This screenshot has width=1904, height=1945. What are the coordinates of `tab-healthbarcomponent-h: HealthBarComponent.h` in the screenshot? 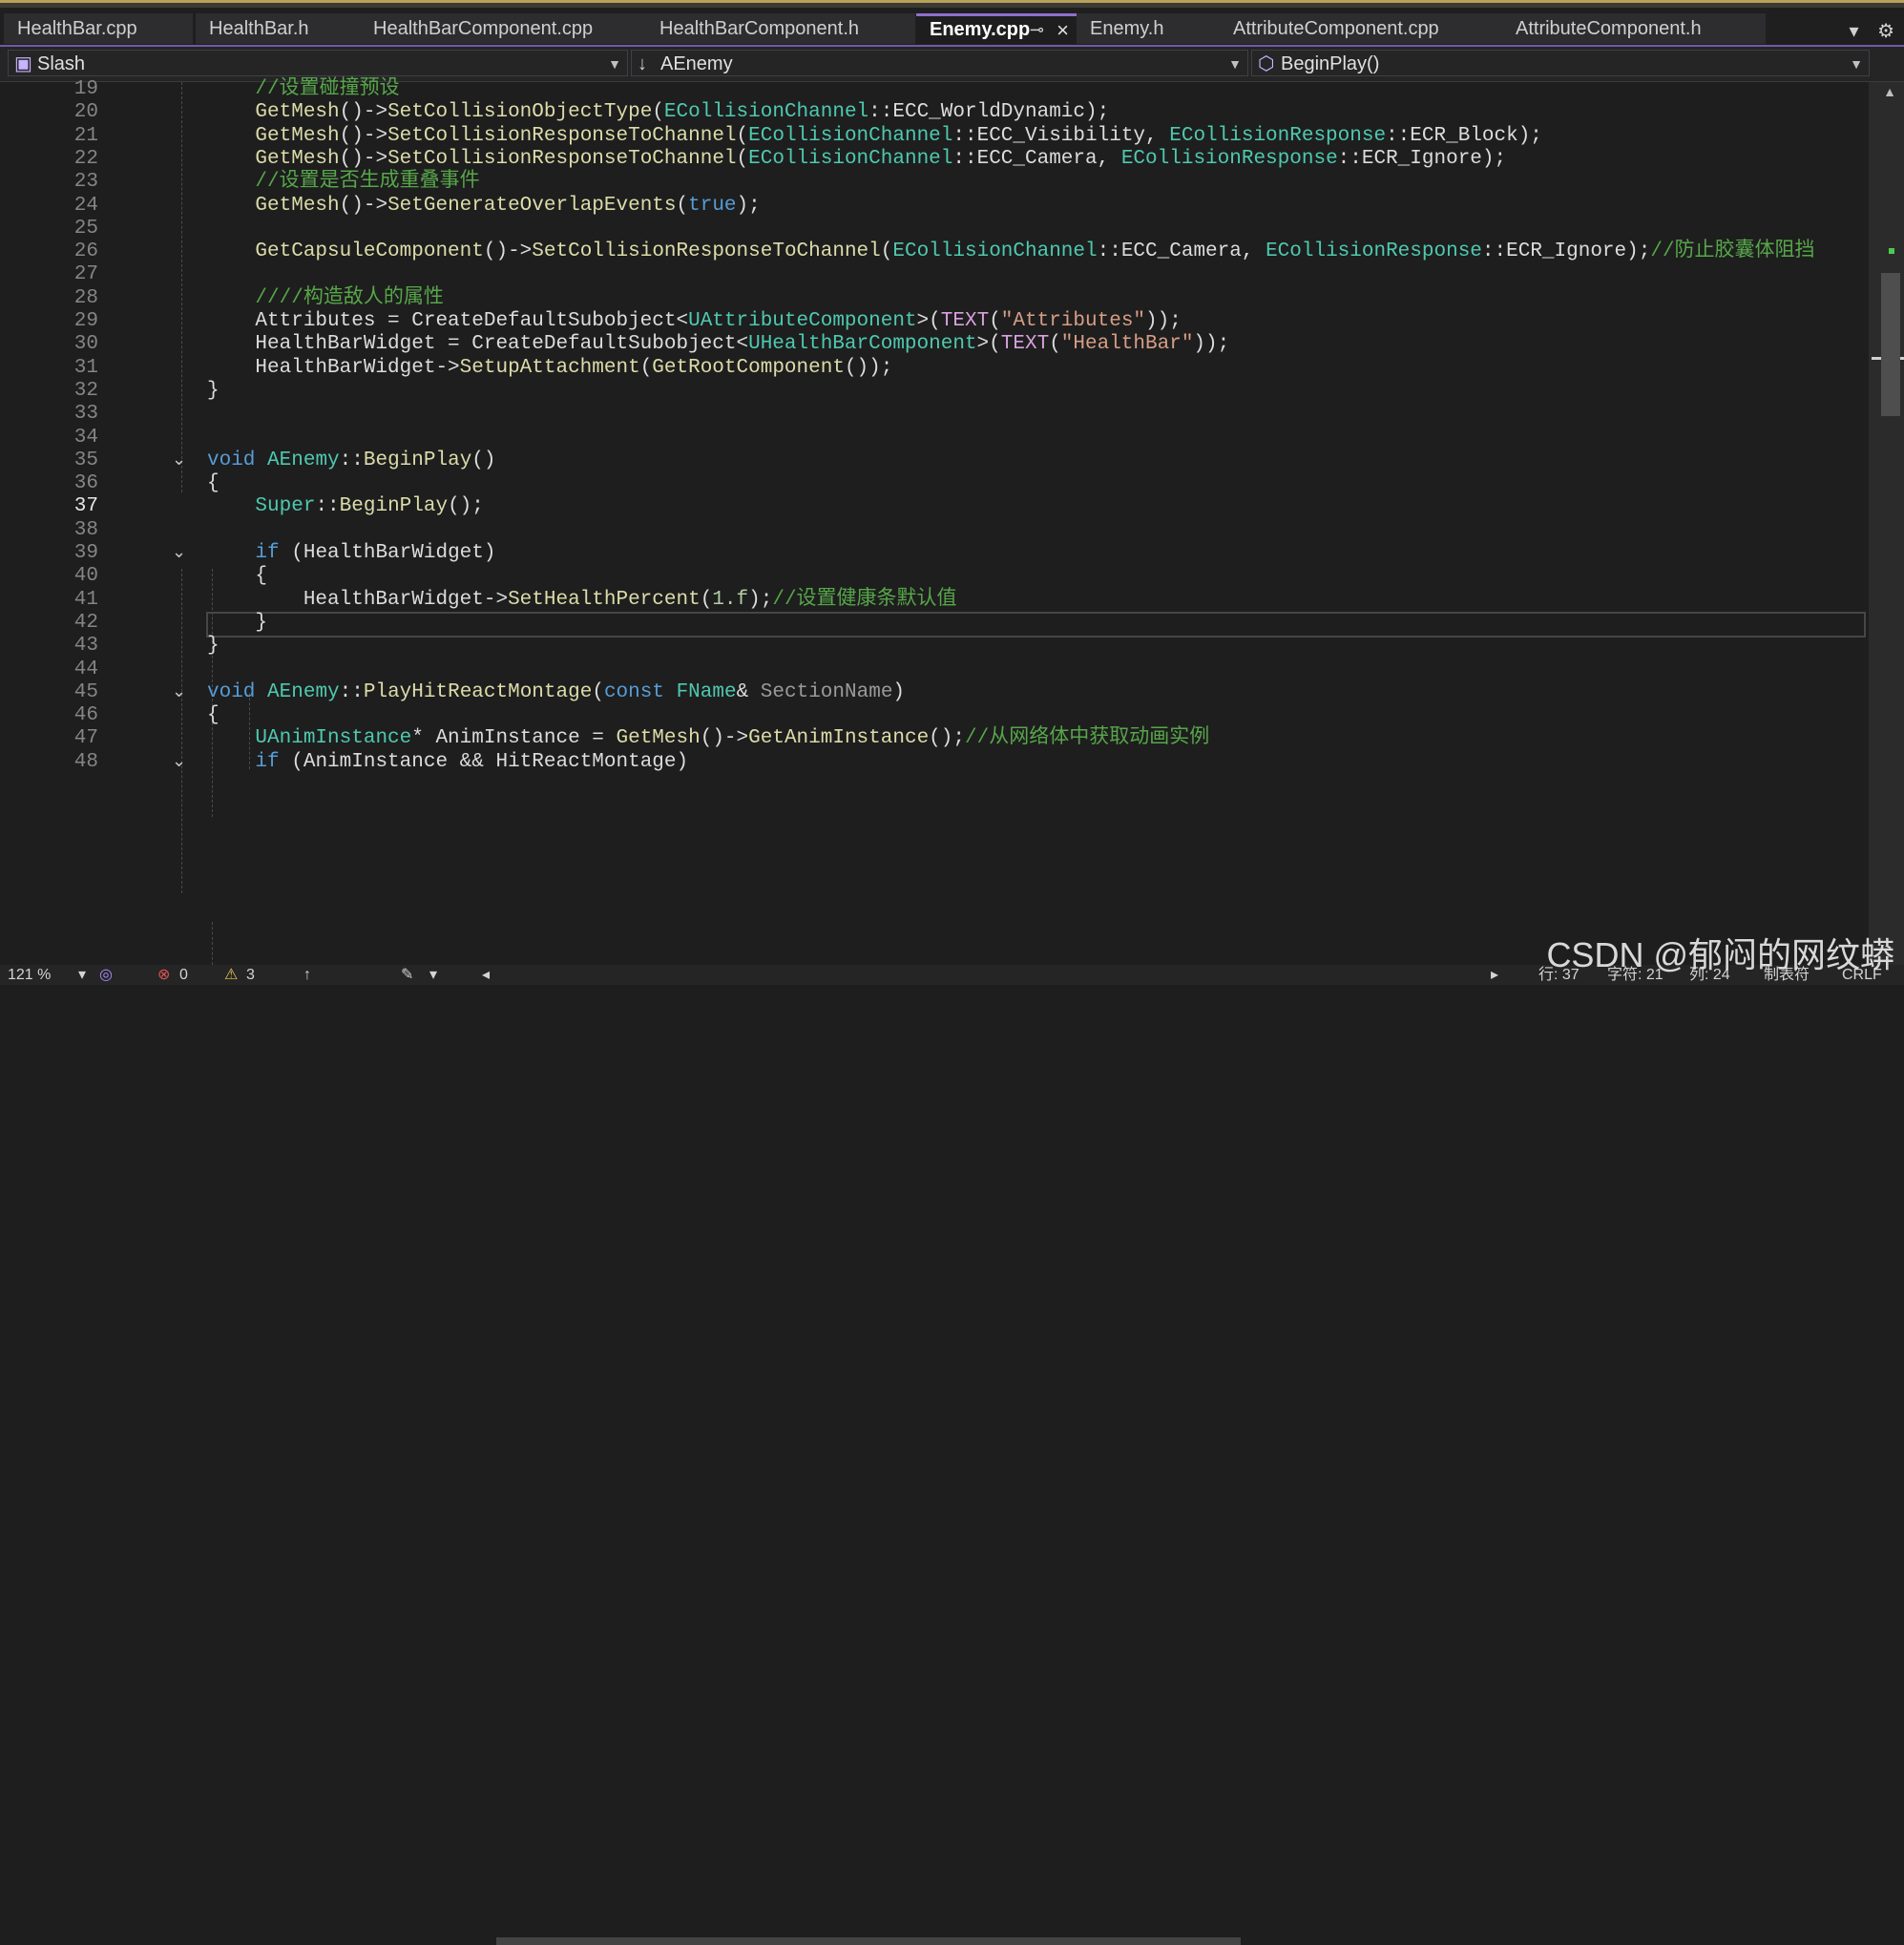 It's located at (781, 29).